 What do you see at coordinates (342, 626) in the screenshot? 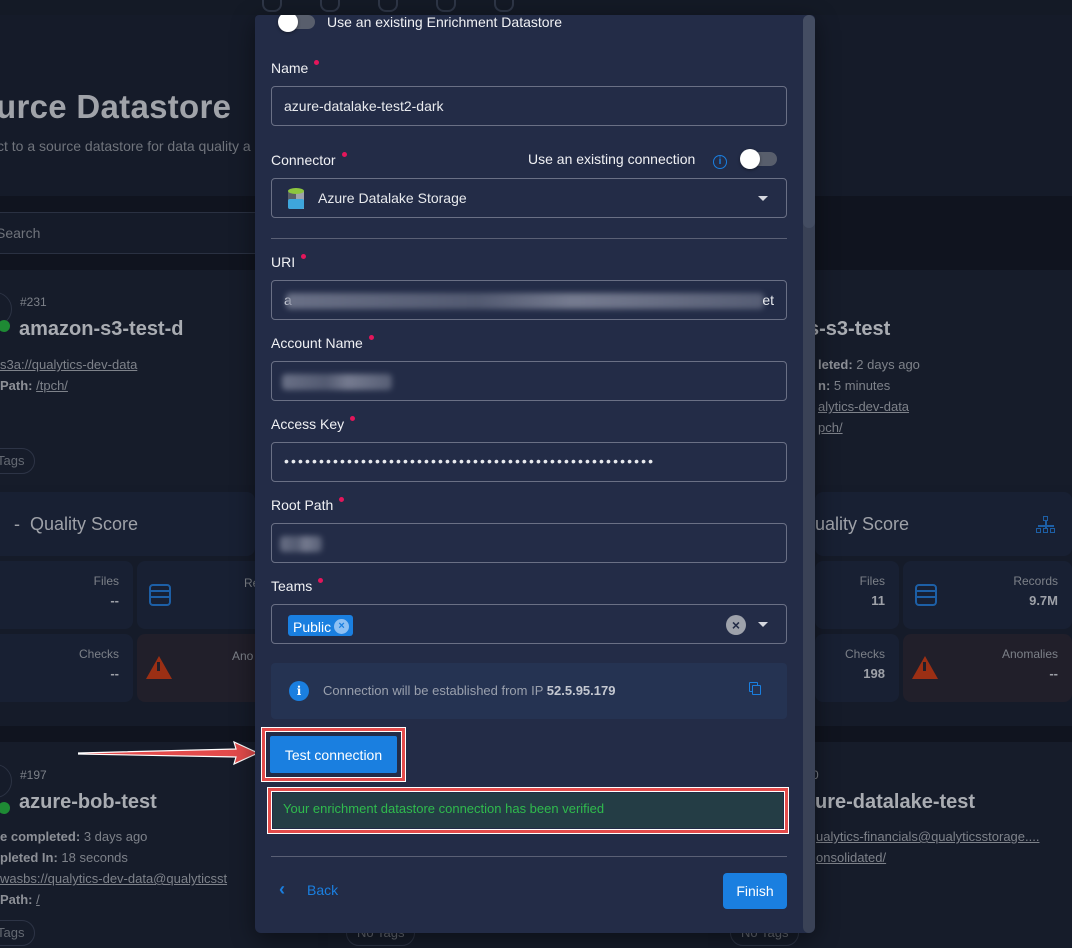
I see `remove-chip-icon: ×` at bounding box center [342, 626].